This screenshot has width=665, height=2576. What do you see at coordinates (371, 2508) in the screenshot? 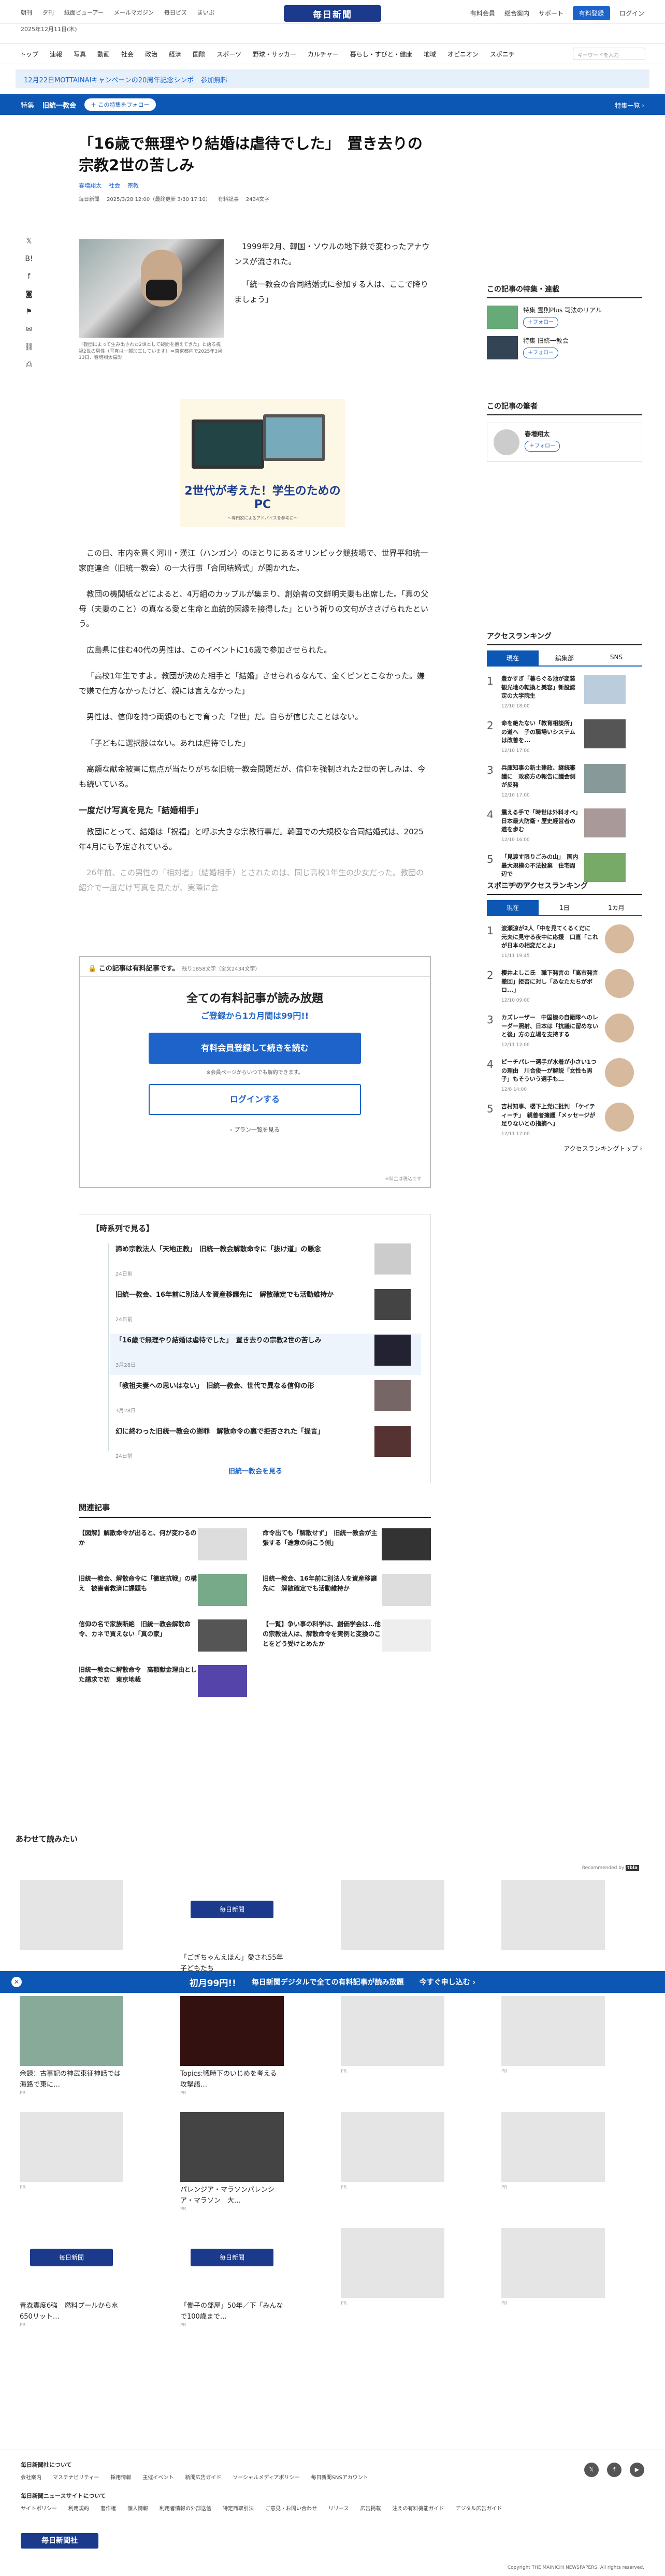
I see `footer-link: 広告掲載` at bounding box center [371, 2508].